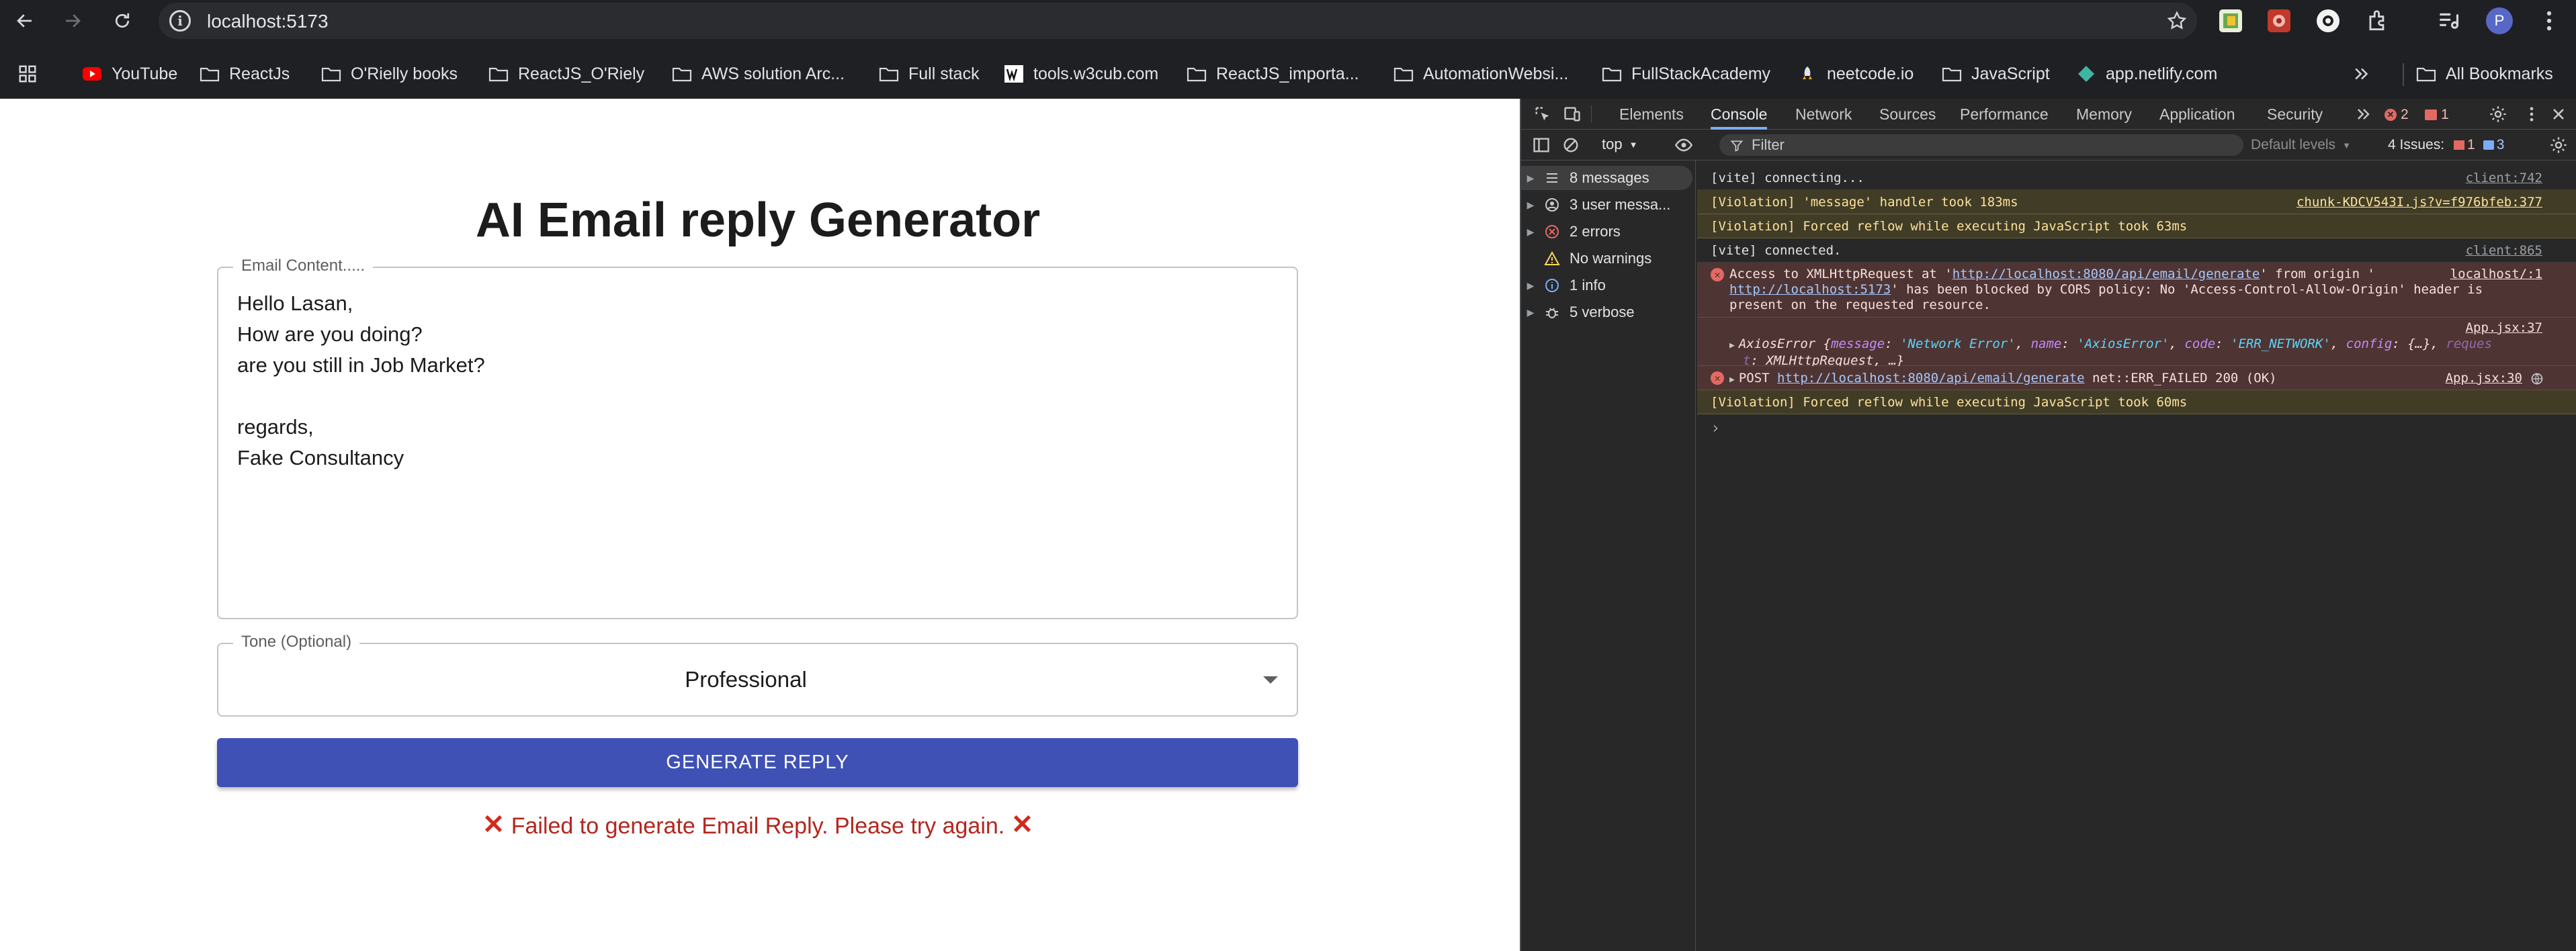 This screenshot has height=951, width=2576. What do you see at coordinates (2419, 202) in the screenshot?
I see `source-link: chunk-KDCV543I.js?v=f976bfeb:377` at bounding box center [2419, 202].